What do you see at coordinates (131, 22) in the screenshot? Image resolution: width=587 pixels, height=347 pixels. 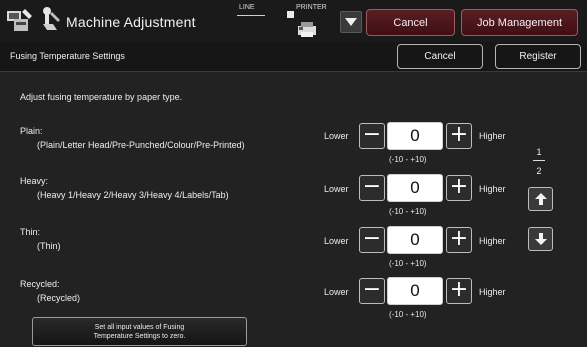 I see `app-title: Machine Adjustment` at bounding box center [131, 22].